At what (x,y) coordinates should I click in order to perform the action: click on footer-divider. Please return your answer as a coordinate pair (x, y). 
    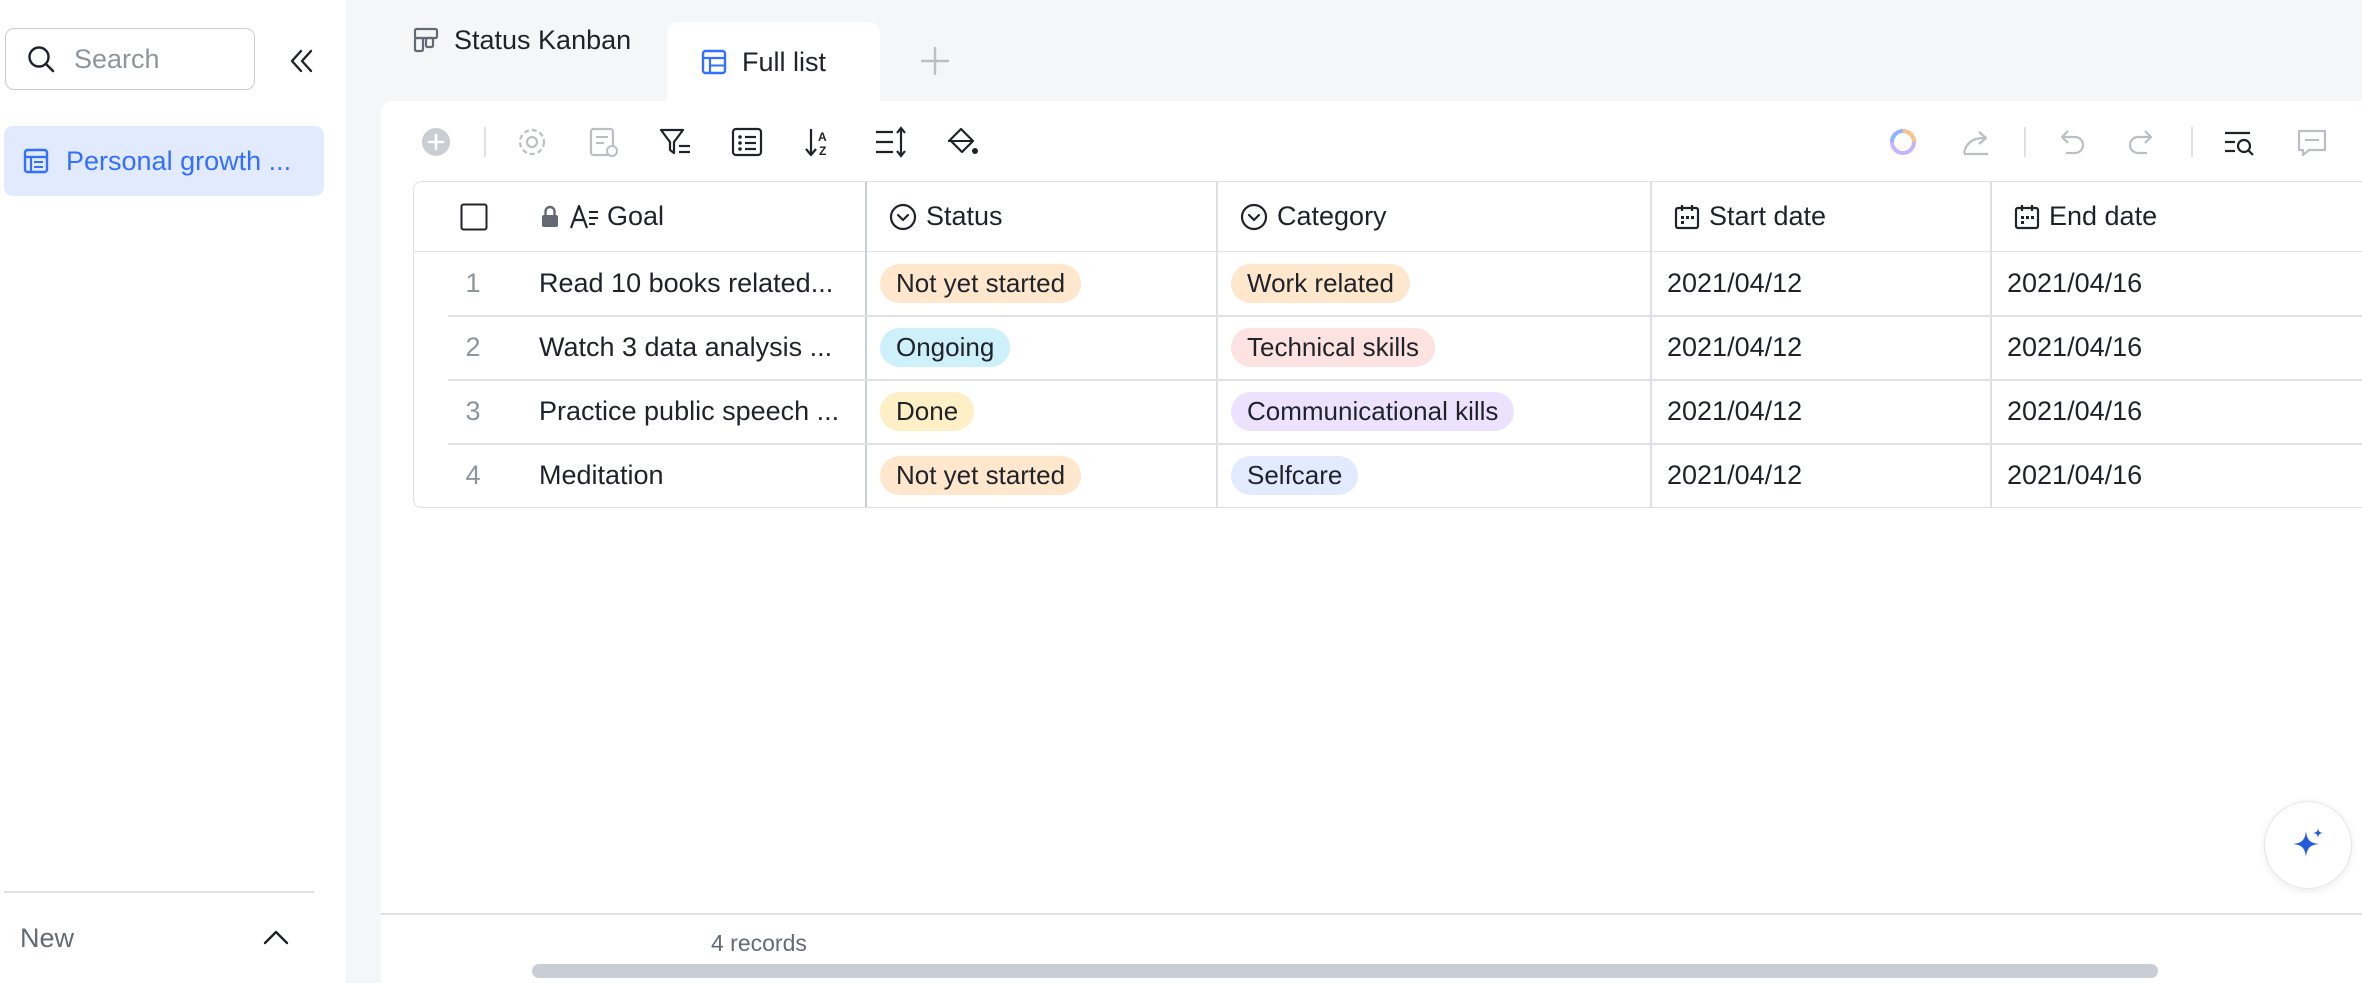
    Looking at the image, I should click on (1371, 914).